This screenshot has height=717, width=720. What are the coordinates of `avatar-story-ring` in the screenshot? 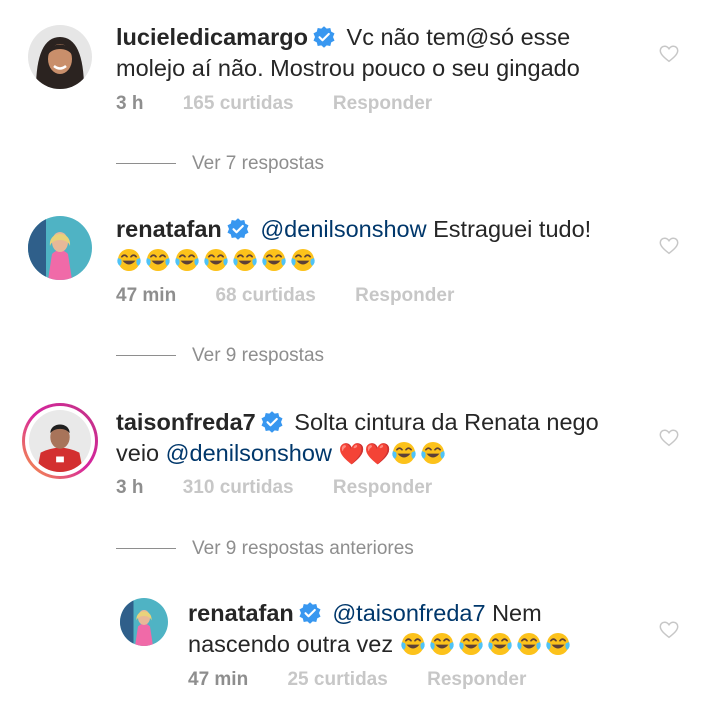 It's located at (60, 441).